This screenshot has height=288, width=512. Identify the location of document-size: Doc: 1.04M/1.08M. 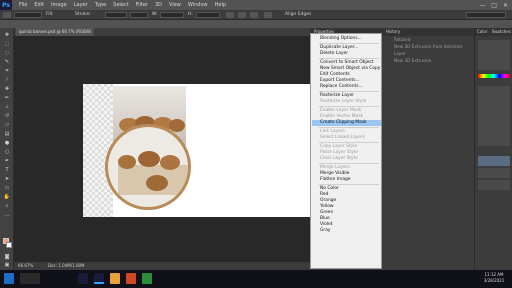
(66, 265).